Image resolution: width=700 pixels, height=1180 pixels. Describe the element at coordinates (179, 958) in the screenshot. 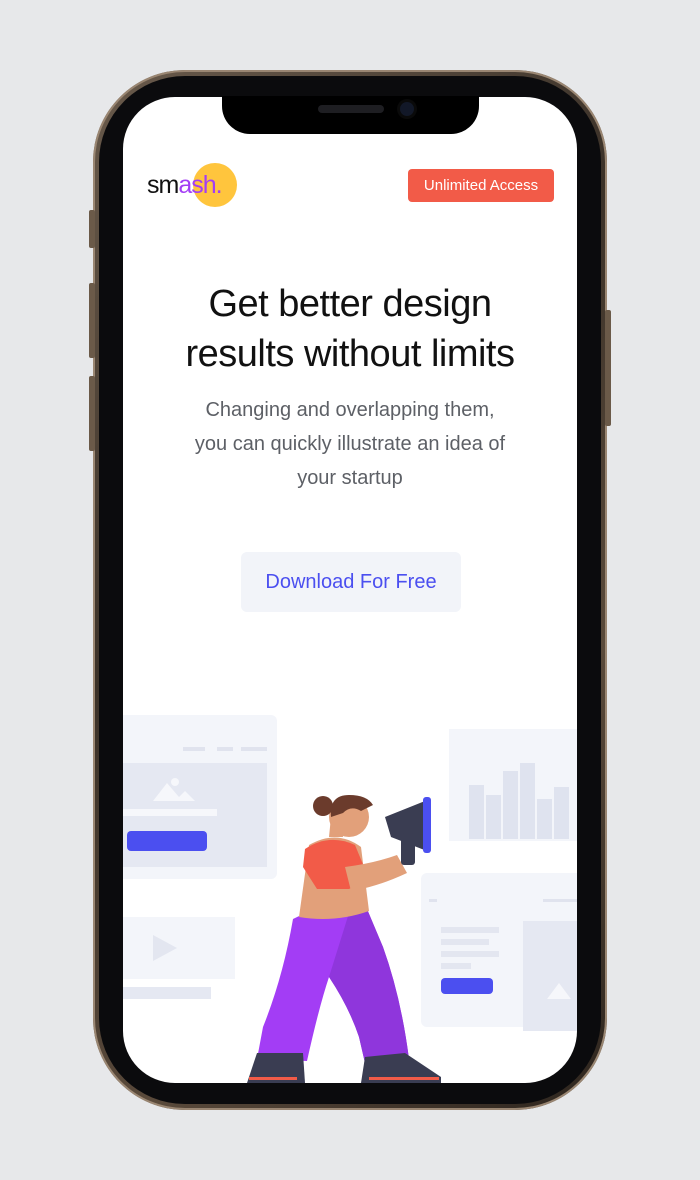

I see `video-card-illustration` at that location.